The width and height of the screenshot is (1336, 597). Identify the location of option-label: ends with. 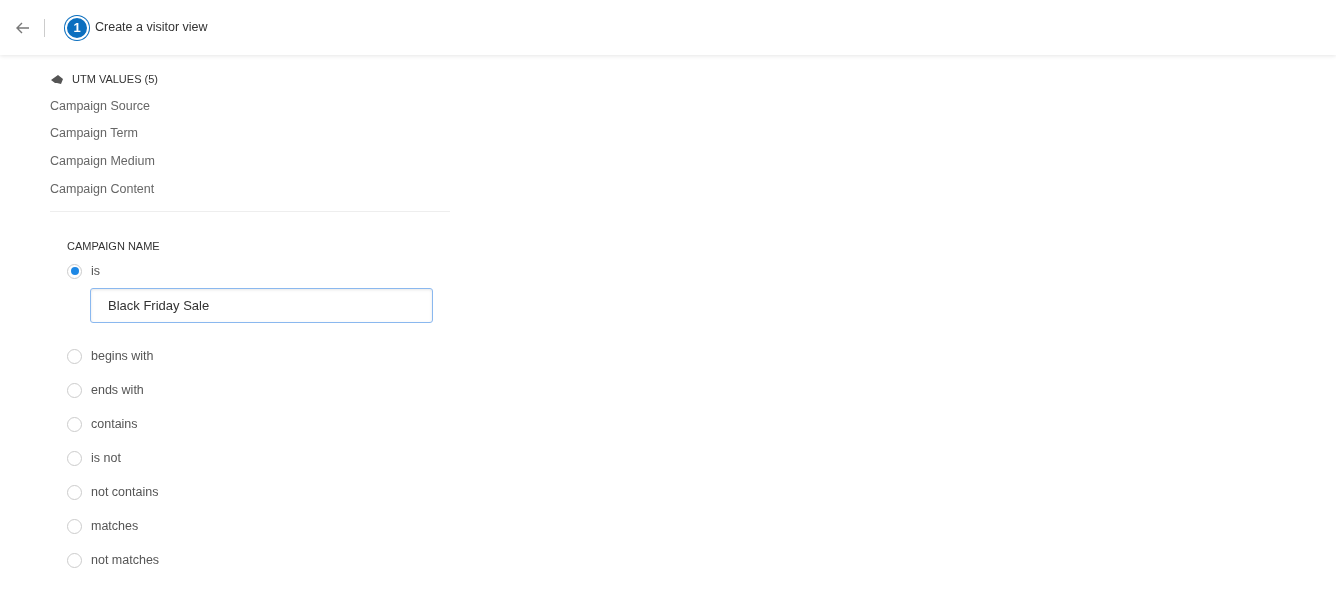
(117, 390).